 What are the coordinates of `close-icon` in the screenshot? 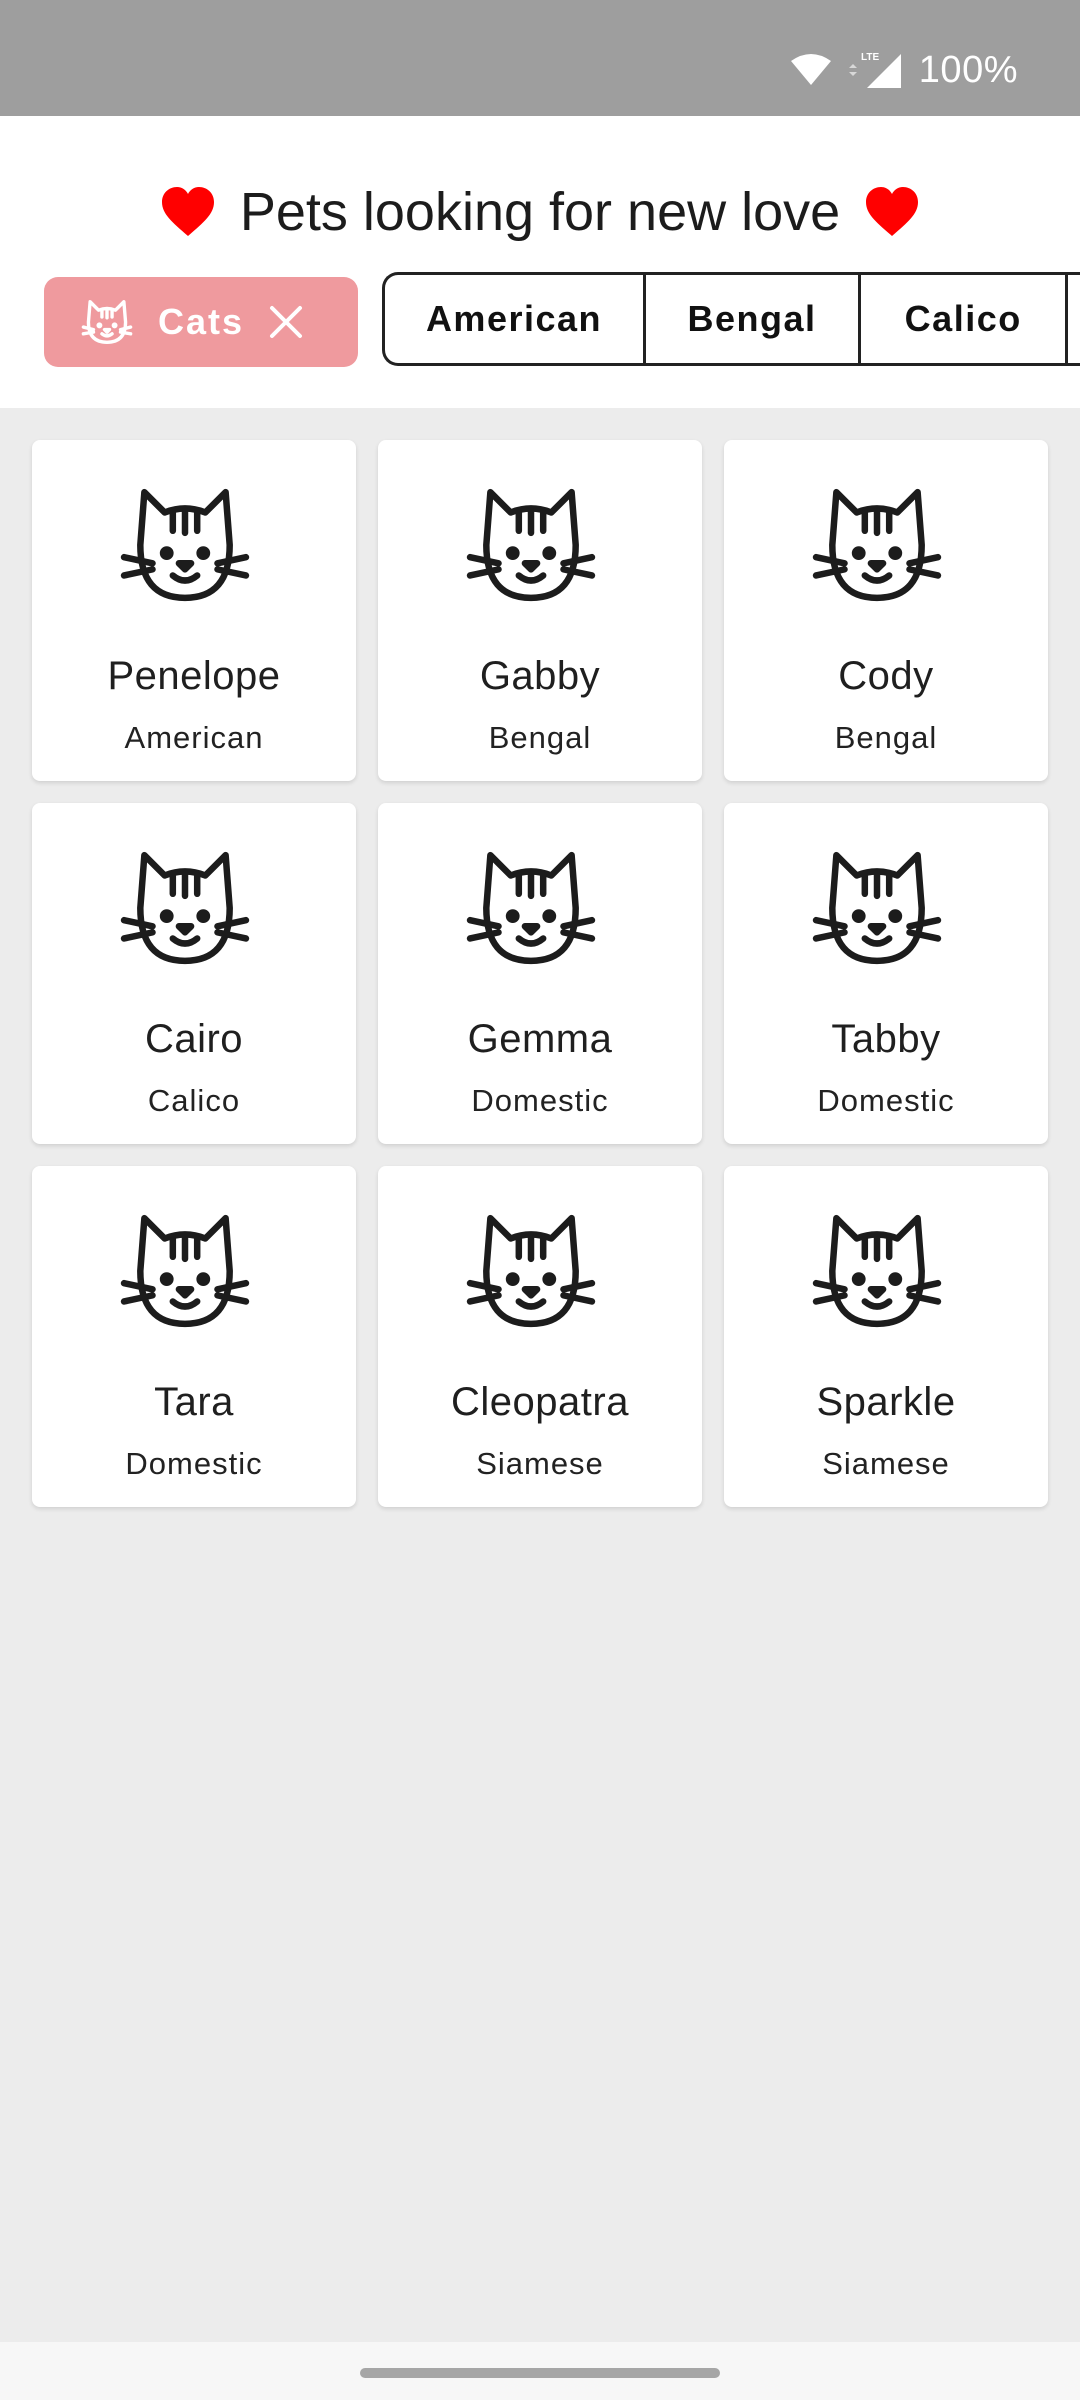 It's located at (286, 322).